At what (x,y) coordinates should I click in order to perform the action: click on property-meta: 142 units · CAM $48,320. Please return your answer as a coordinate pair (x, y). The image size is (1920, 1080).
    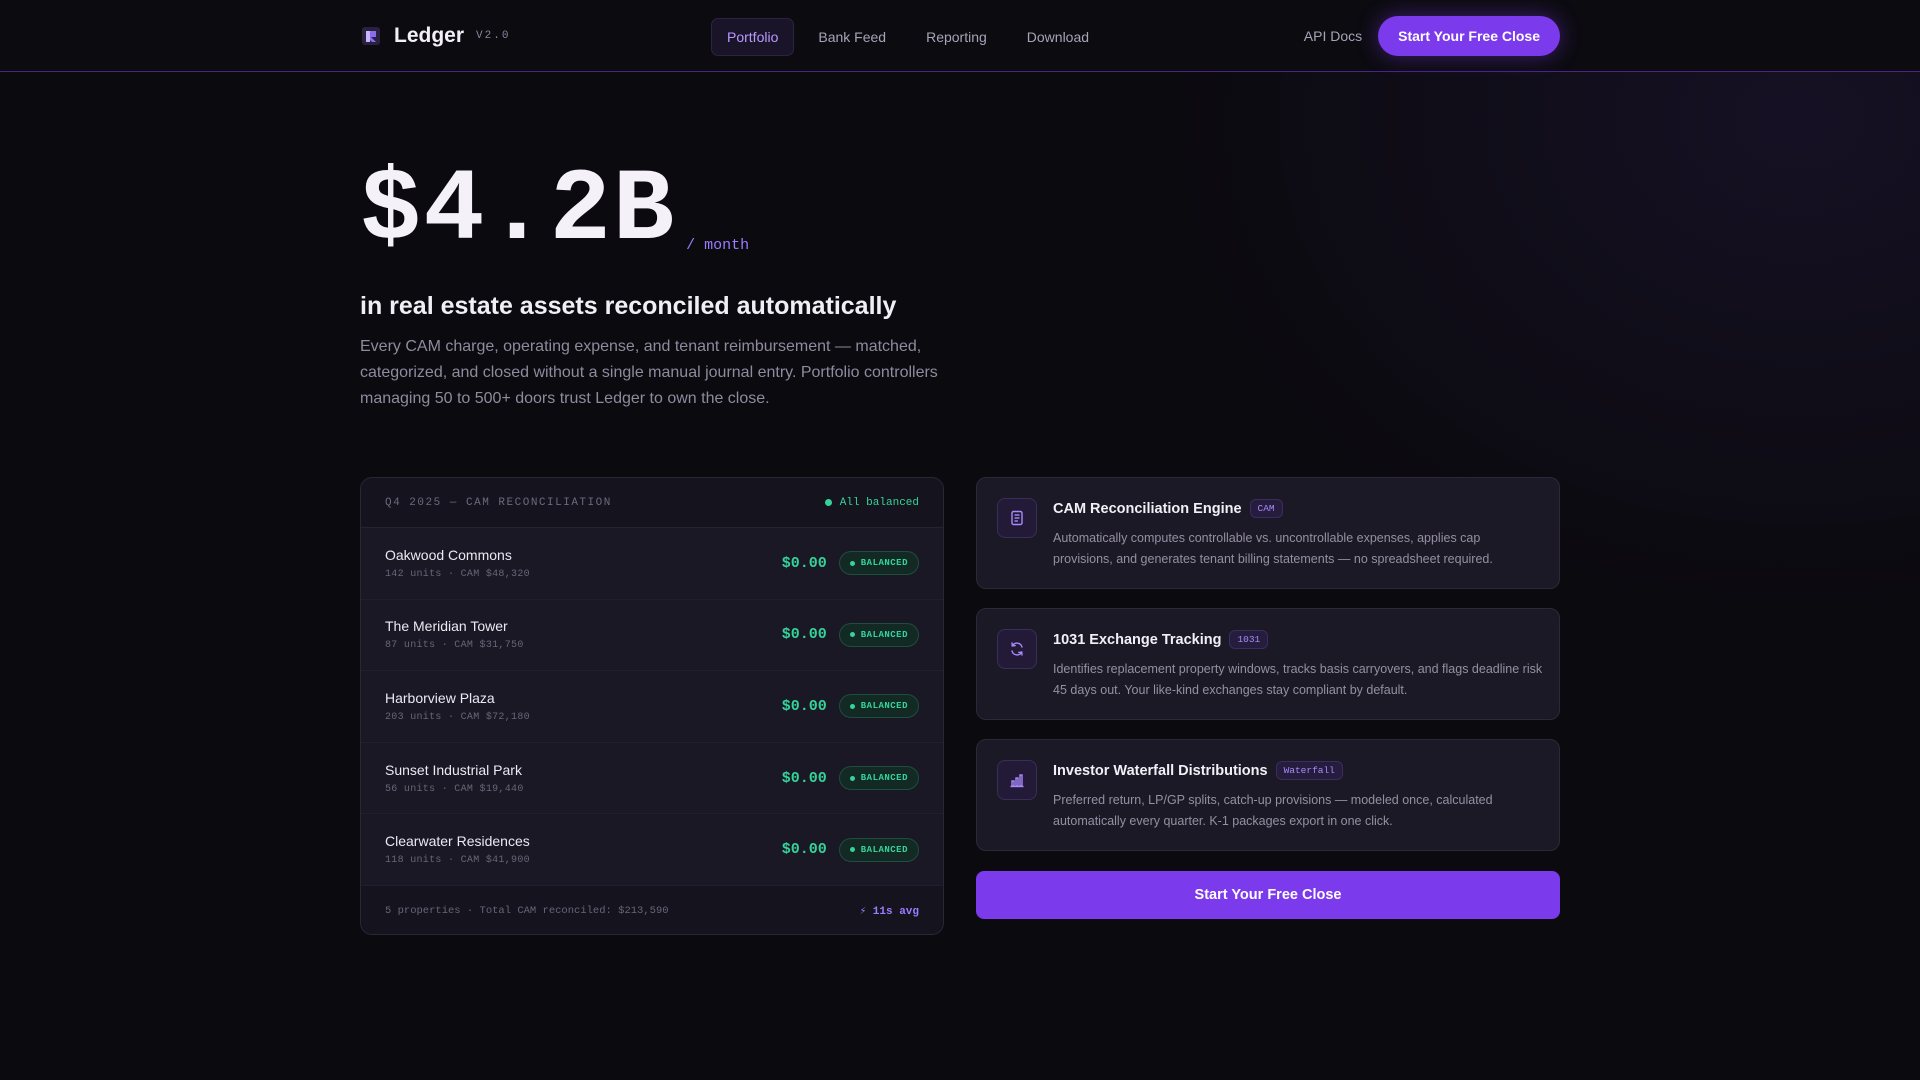
    Looking at the image, I should click on (457, 574).